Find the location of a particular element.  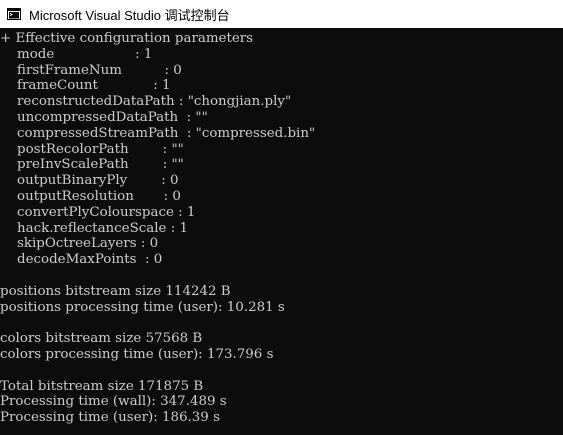

console-line: uncompressedDataPath : "" is located at coordinates (104, 117).